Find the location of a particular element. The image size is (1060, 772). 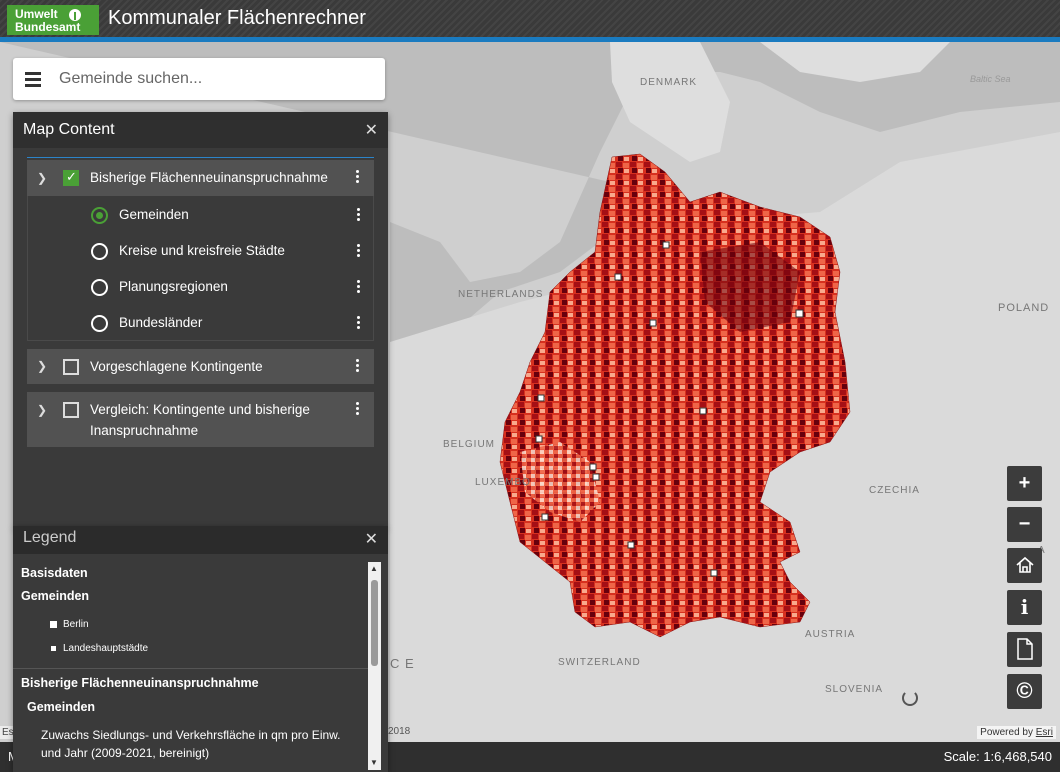

radio-kreise is located at coordinates (99, 251).